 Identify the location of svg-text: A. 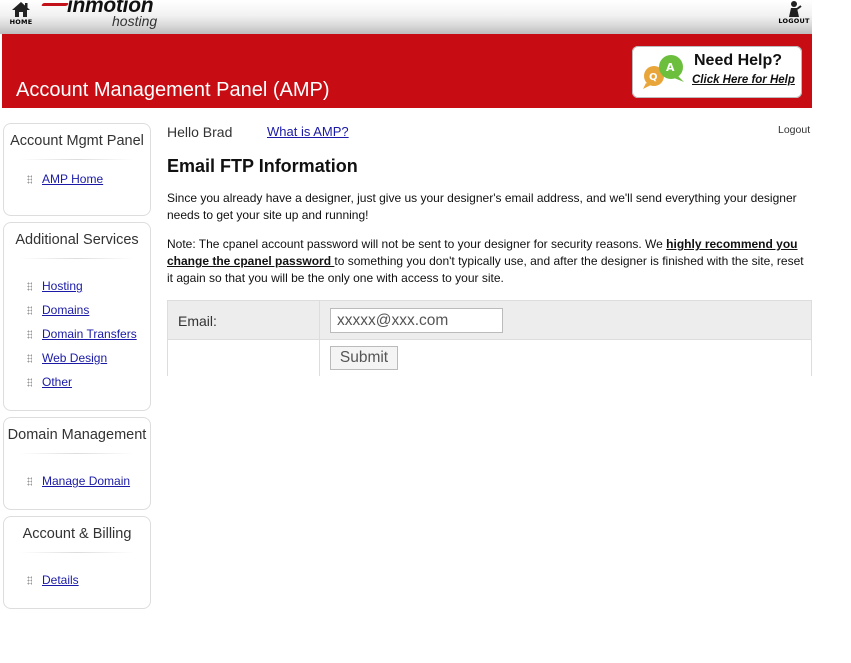
(670, 67).